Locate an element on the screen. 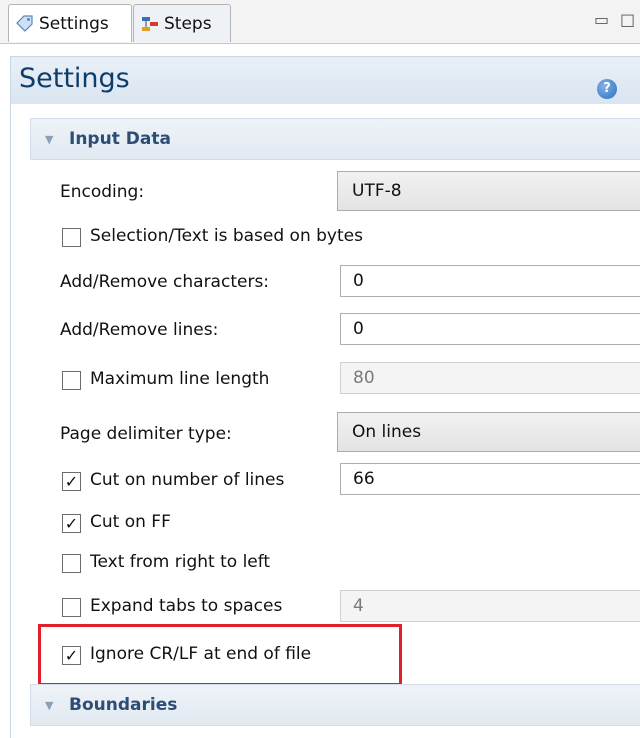 The width and height of the screenshot is (640, 738). selection-bytes-label: Selection/Text is based on bytes is located at coordinates (226, 236).